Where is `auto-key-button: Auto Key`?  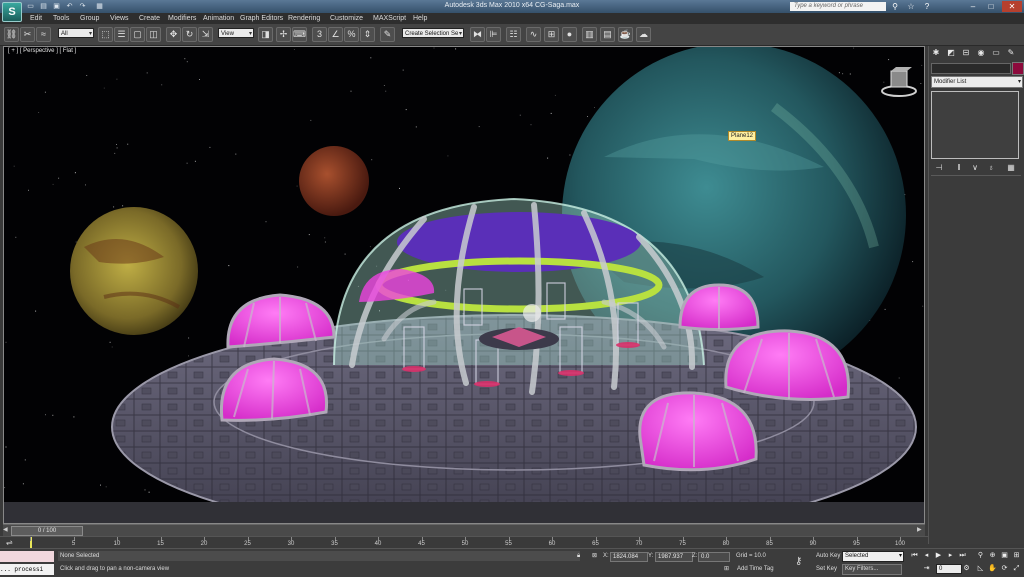
auto-key-button: Auto Key is located at coordinates (828, 556).